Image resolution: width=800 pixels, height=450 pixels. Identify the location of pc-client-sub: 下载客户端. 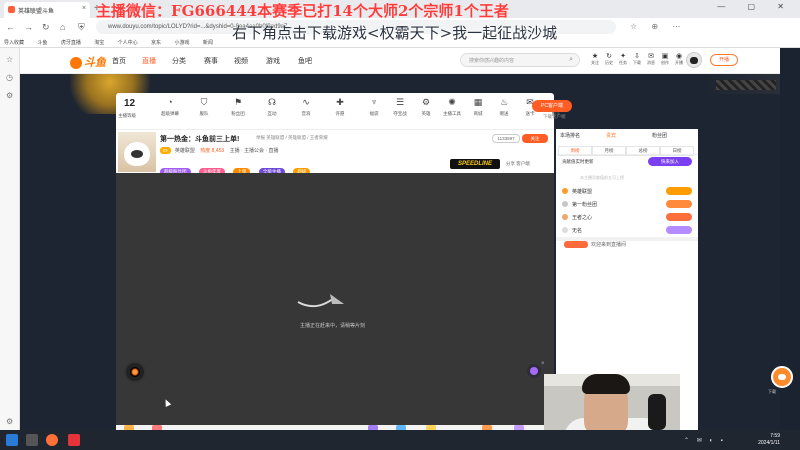
(554, 117).